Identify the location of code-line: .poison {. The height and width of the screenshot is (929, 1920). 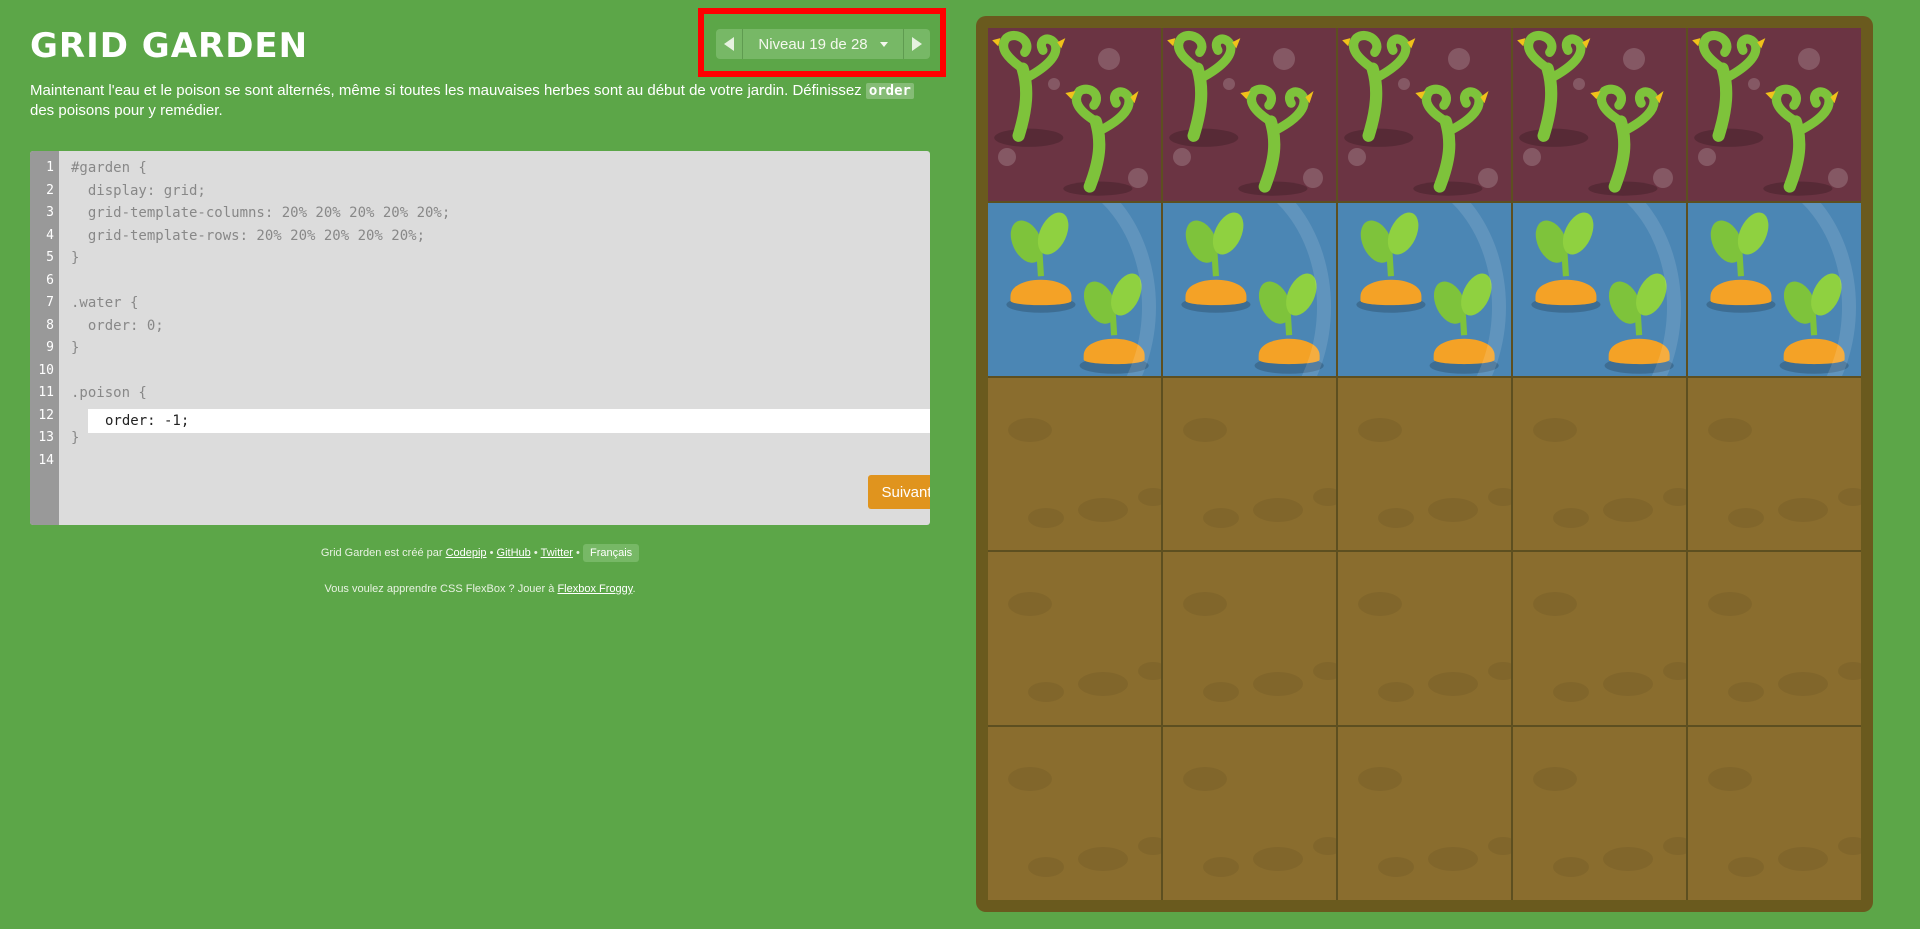
(109, 393).